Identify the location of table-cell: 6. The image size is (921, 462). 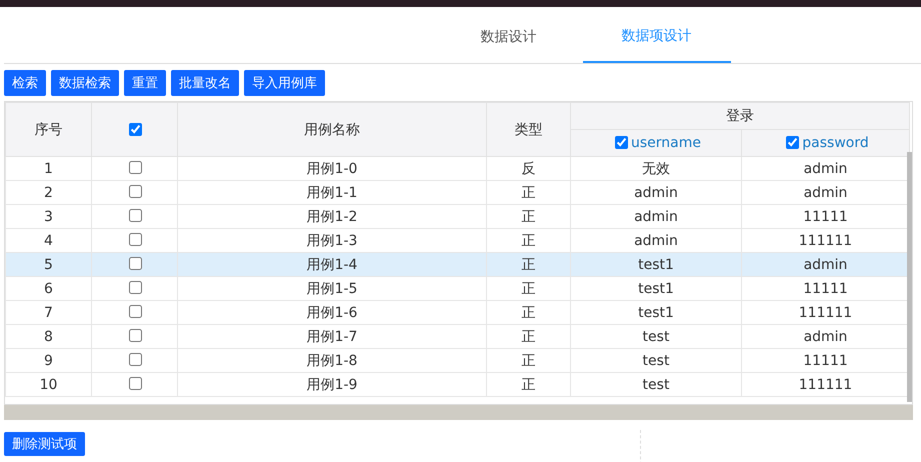
(49, 288).